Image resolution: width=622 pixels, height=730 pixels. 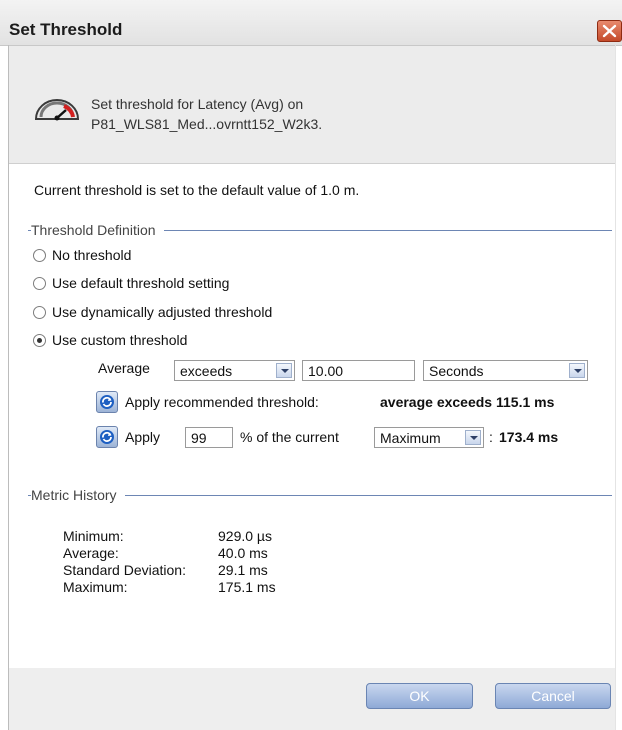 What do you see at coordinates (97, 230) in the screenshot?
I see `threshold-definition-title: Threshold Definition` at bounding box center [97, 230].